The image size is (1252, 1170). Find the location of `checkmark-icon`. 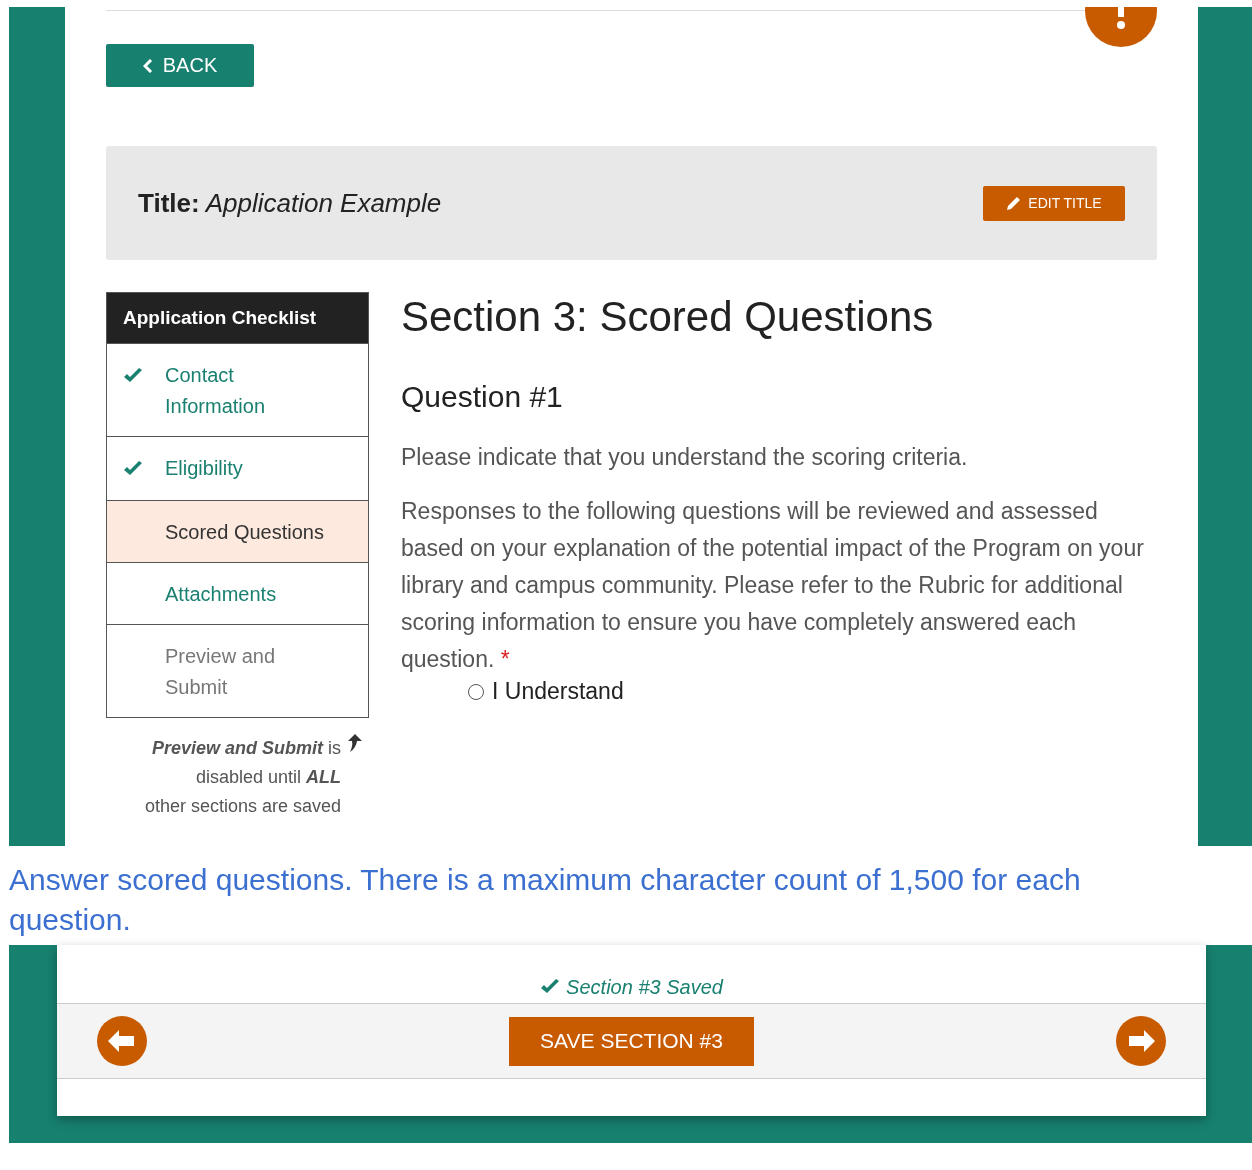

checkmark-icon is located at coordinates (550, 987).